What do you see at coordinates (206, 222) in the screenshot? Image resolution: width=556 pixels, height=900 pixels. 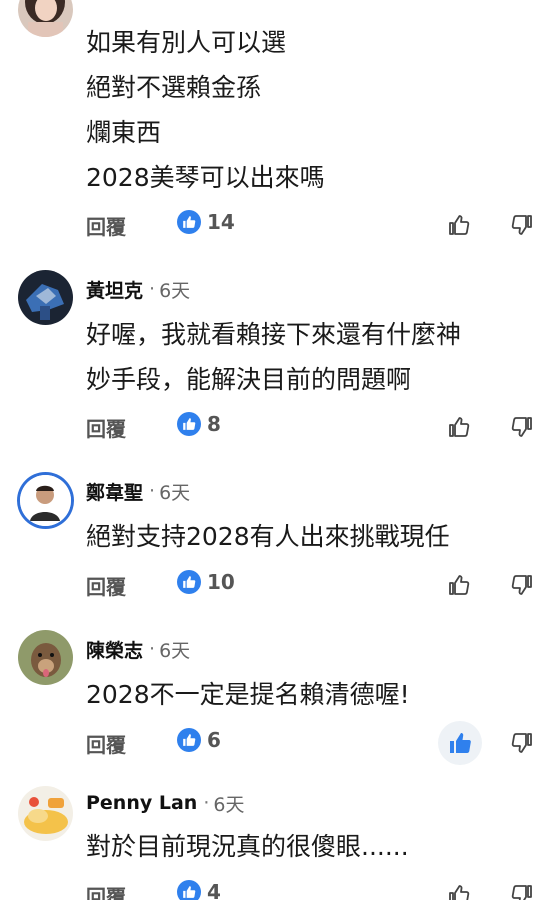 I see `like-summary: 14` at bounding box center [206, 222].